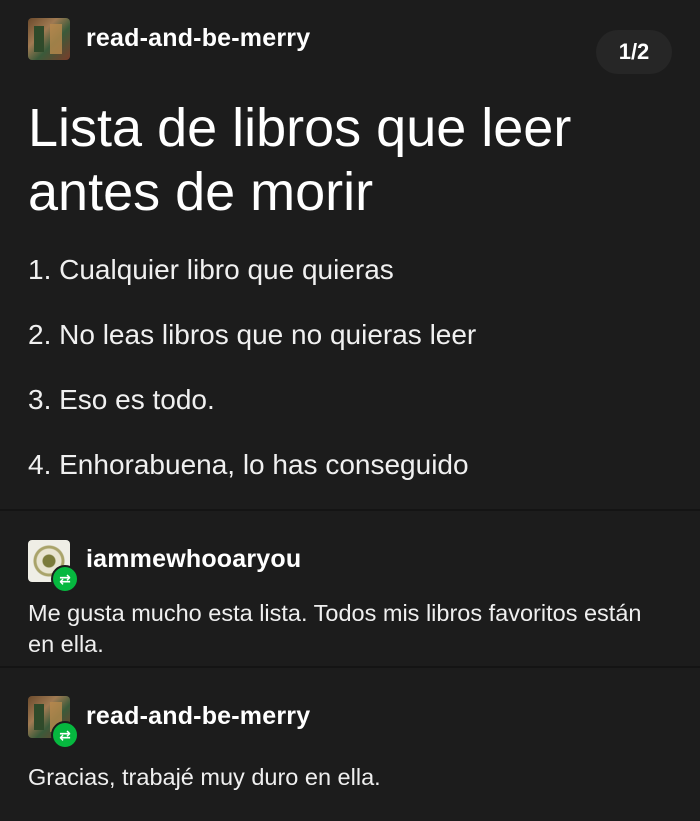 Image resolution: width=700 pixels, height=821 pixels. I want to click on list-item: 2. No leas libros que no quieras leer, so click(252, 334).